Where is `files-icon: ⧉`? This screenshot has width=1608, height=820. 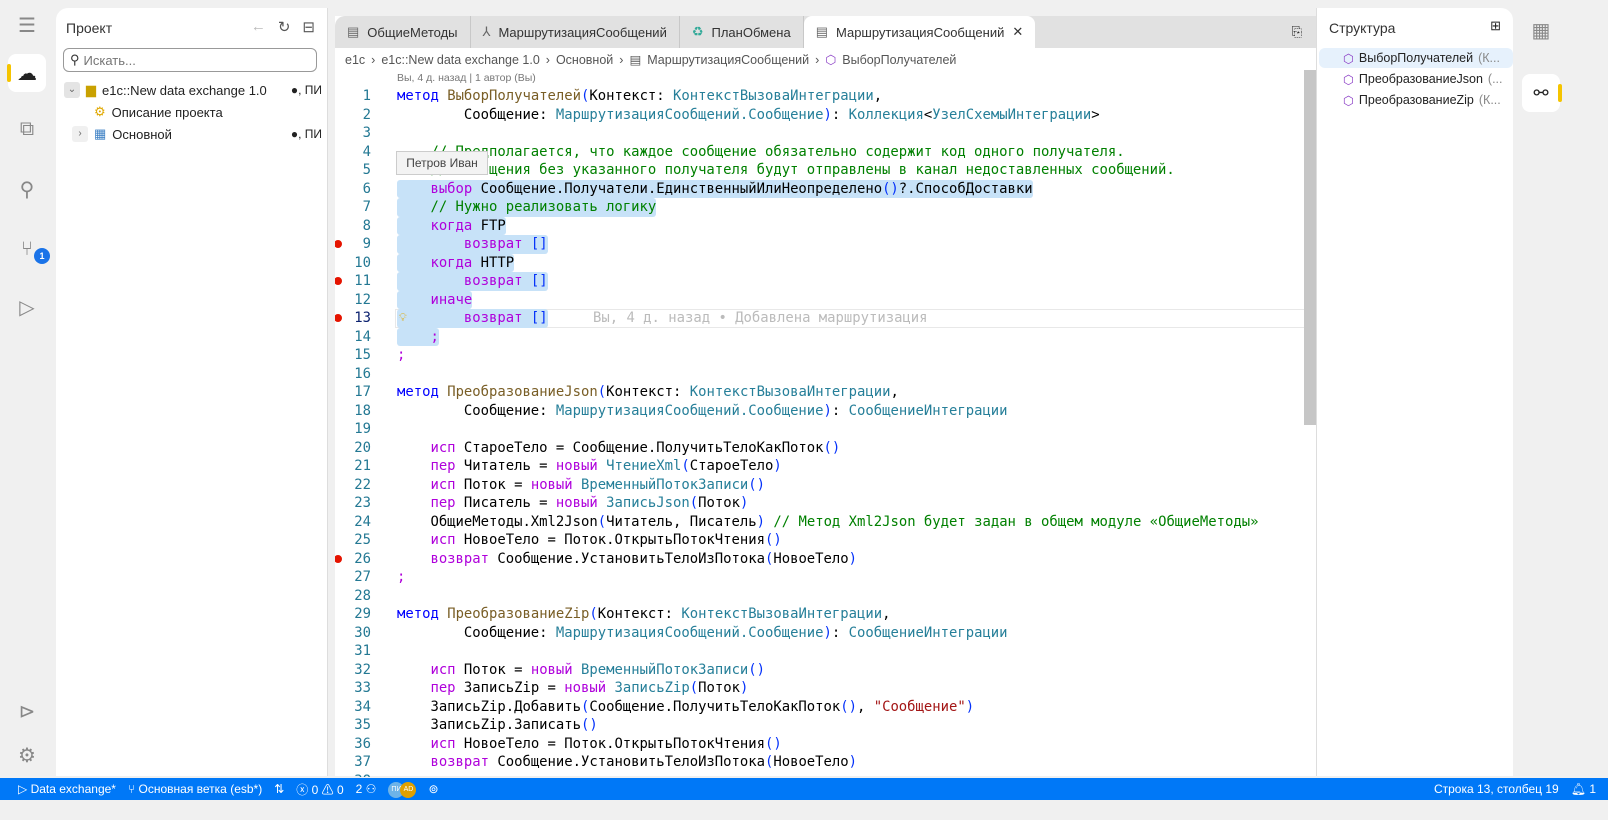 files-icon: ⧉ is located at coordinates (27, 129).